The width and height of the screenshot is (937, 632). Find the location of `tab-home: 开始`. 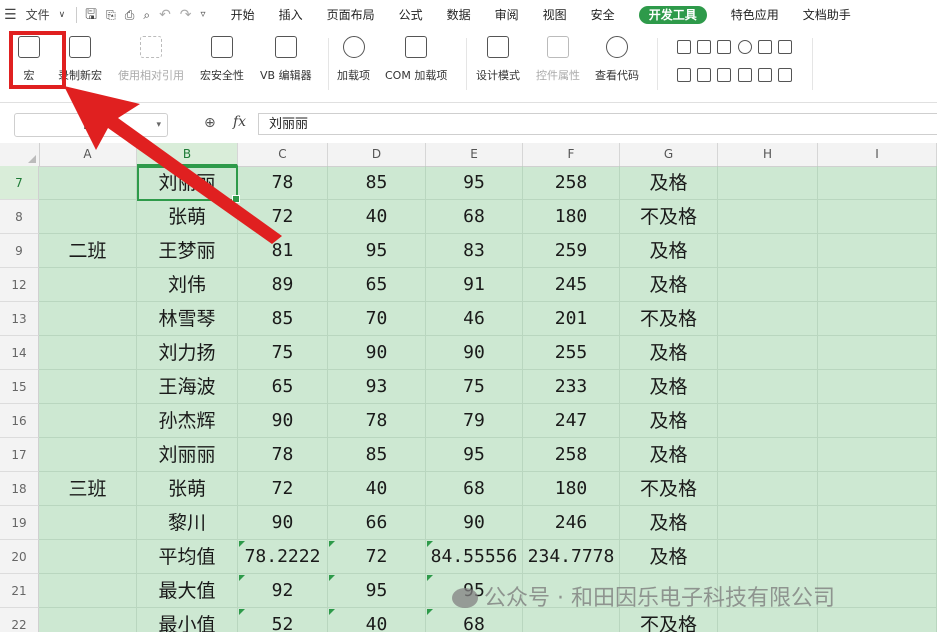

tab-home: 开始 is located at coordinates (243, 15).